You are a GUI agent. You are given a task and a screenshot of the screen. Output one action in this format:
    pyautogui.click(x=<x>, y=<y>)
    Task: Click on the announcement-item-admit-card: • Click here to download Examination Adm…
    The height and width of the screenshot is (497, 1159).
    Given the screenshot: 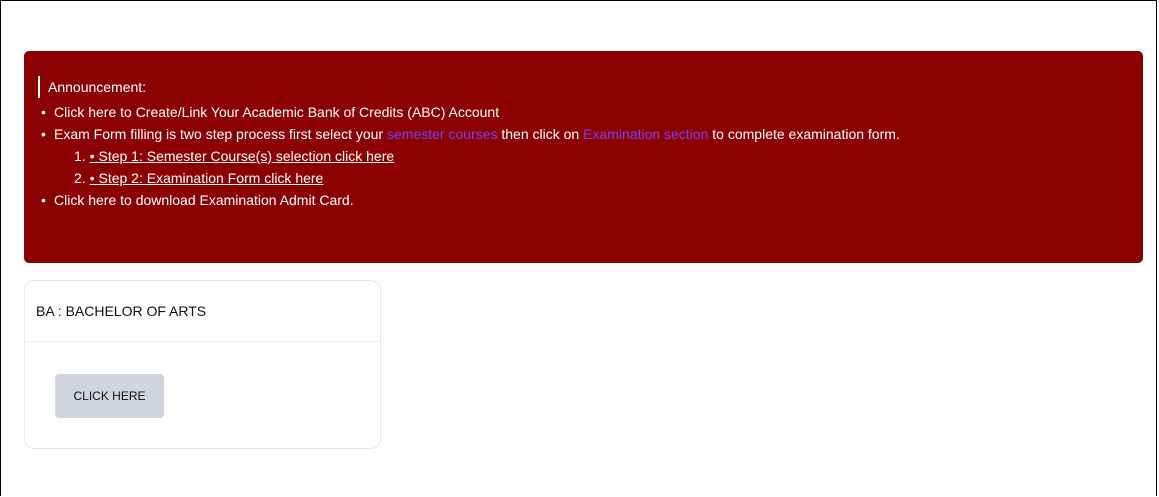 What is the action you would take?
    pyautogui.click(x=469, y=200)
    